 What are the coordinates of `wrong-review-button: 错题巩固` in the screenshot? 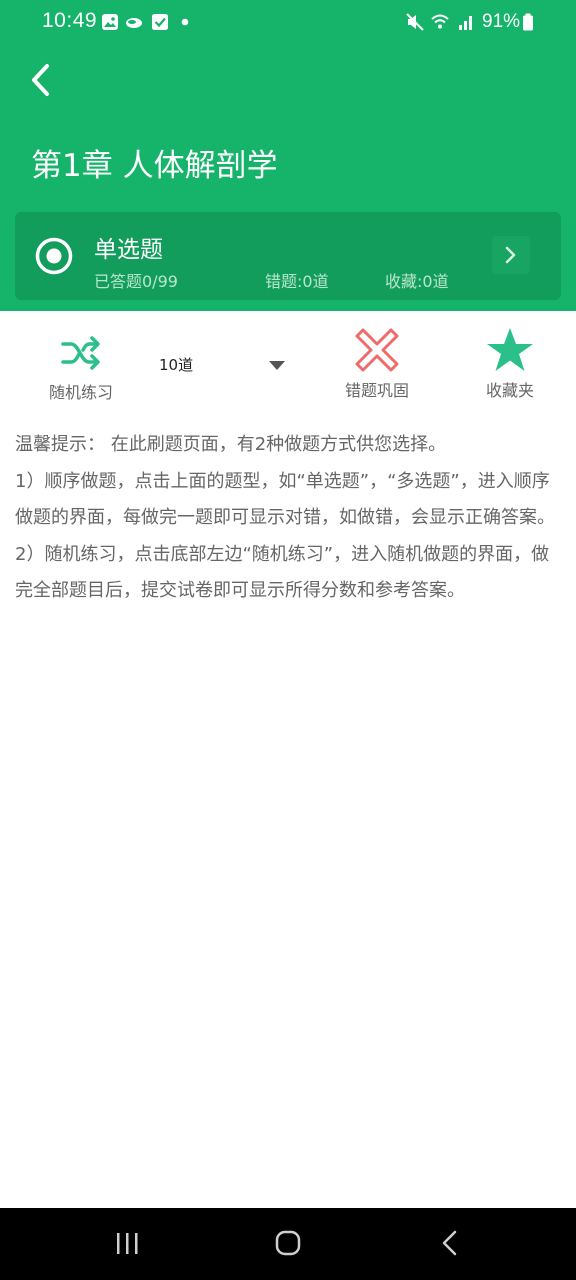 It's located at (377, 364).